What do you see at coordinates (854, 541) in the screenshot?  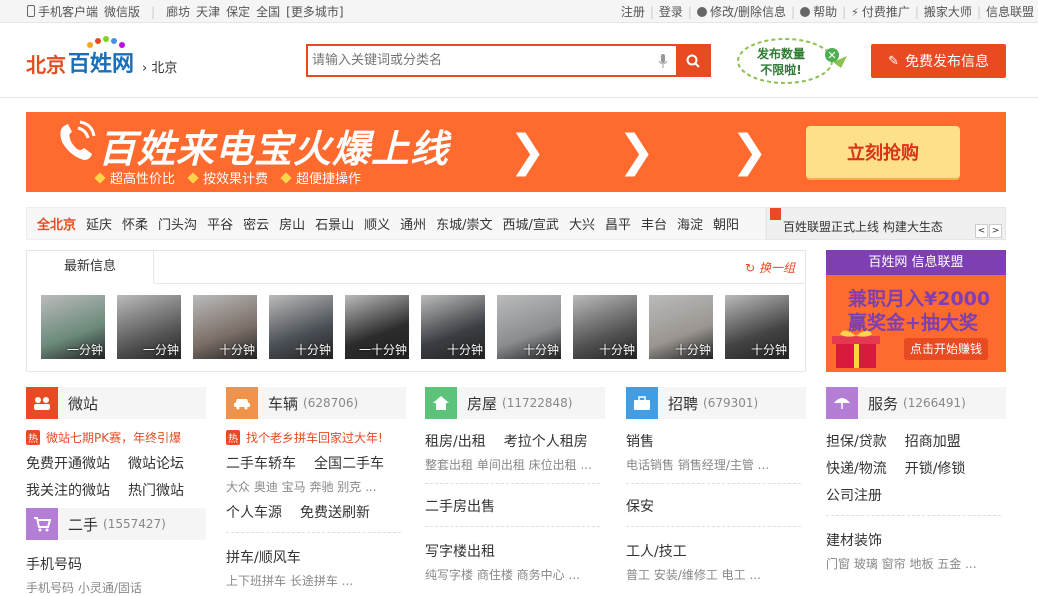 I see `link: 建材装饰` at bounding box center [854, 541].